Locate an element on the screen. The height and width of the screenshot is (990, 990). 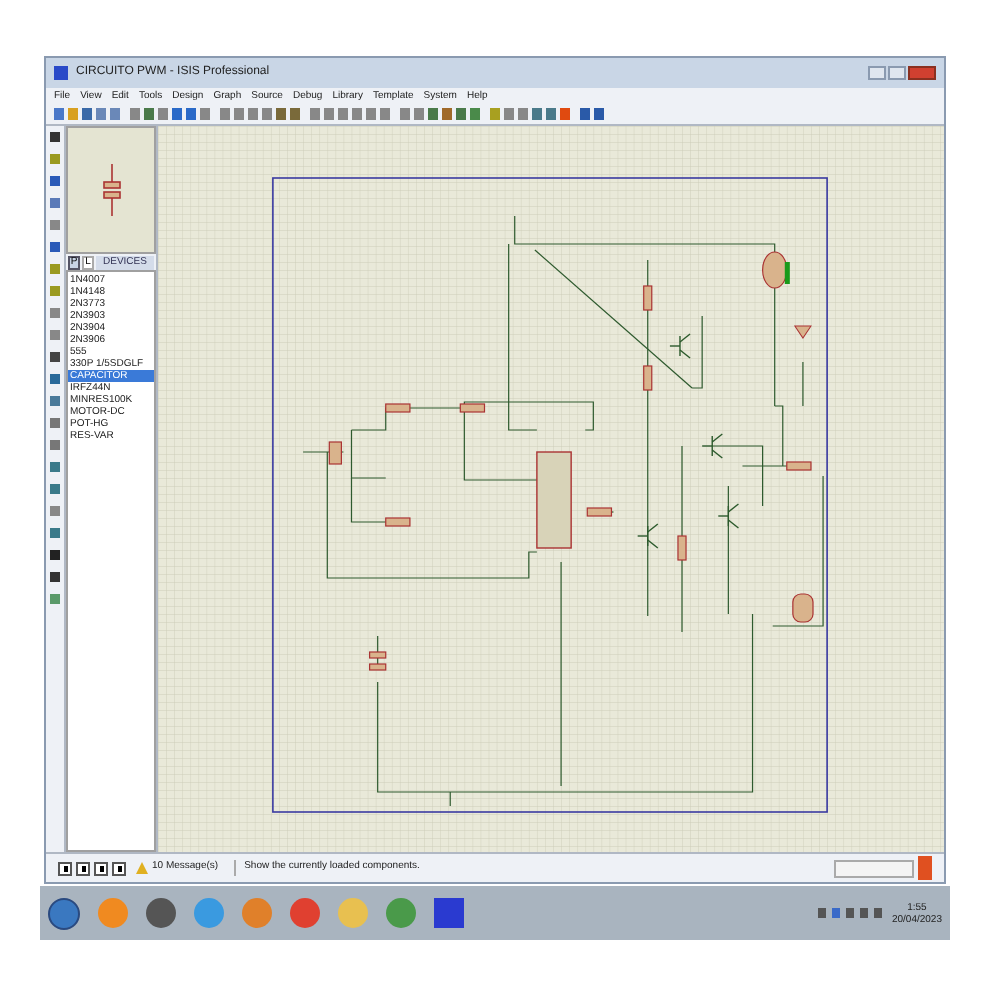
maximize-button is located at coordinates (897, 73).